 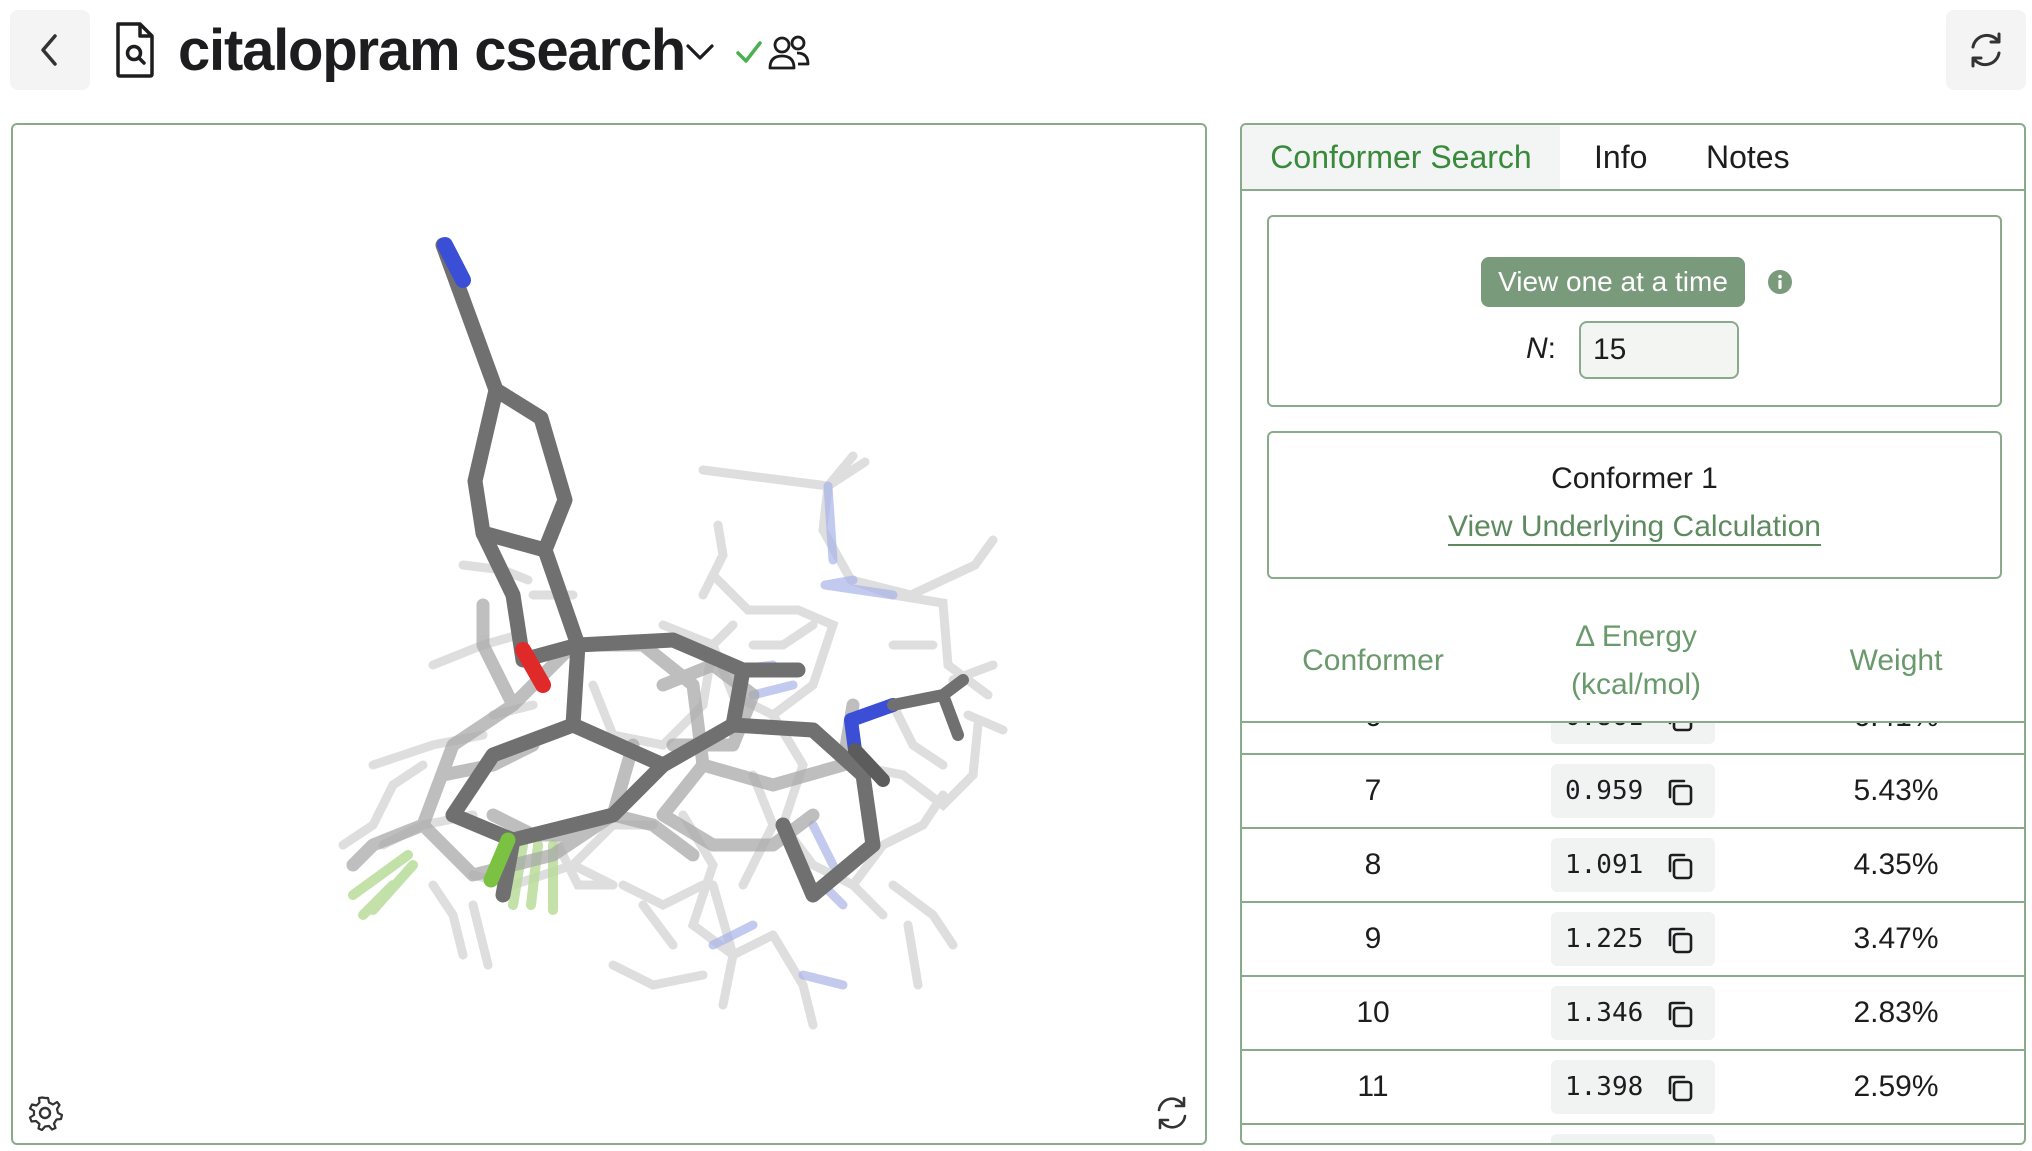 I want to click on selected-conformer-title: Conformer 1, so click(x=1634, y=478).